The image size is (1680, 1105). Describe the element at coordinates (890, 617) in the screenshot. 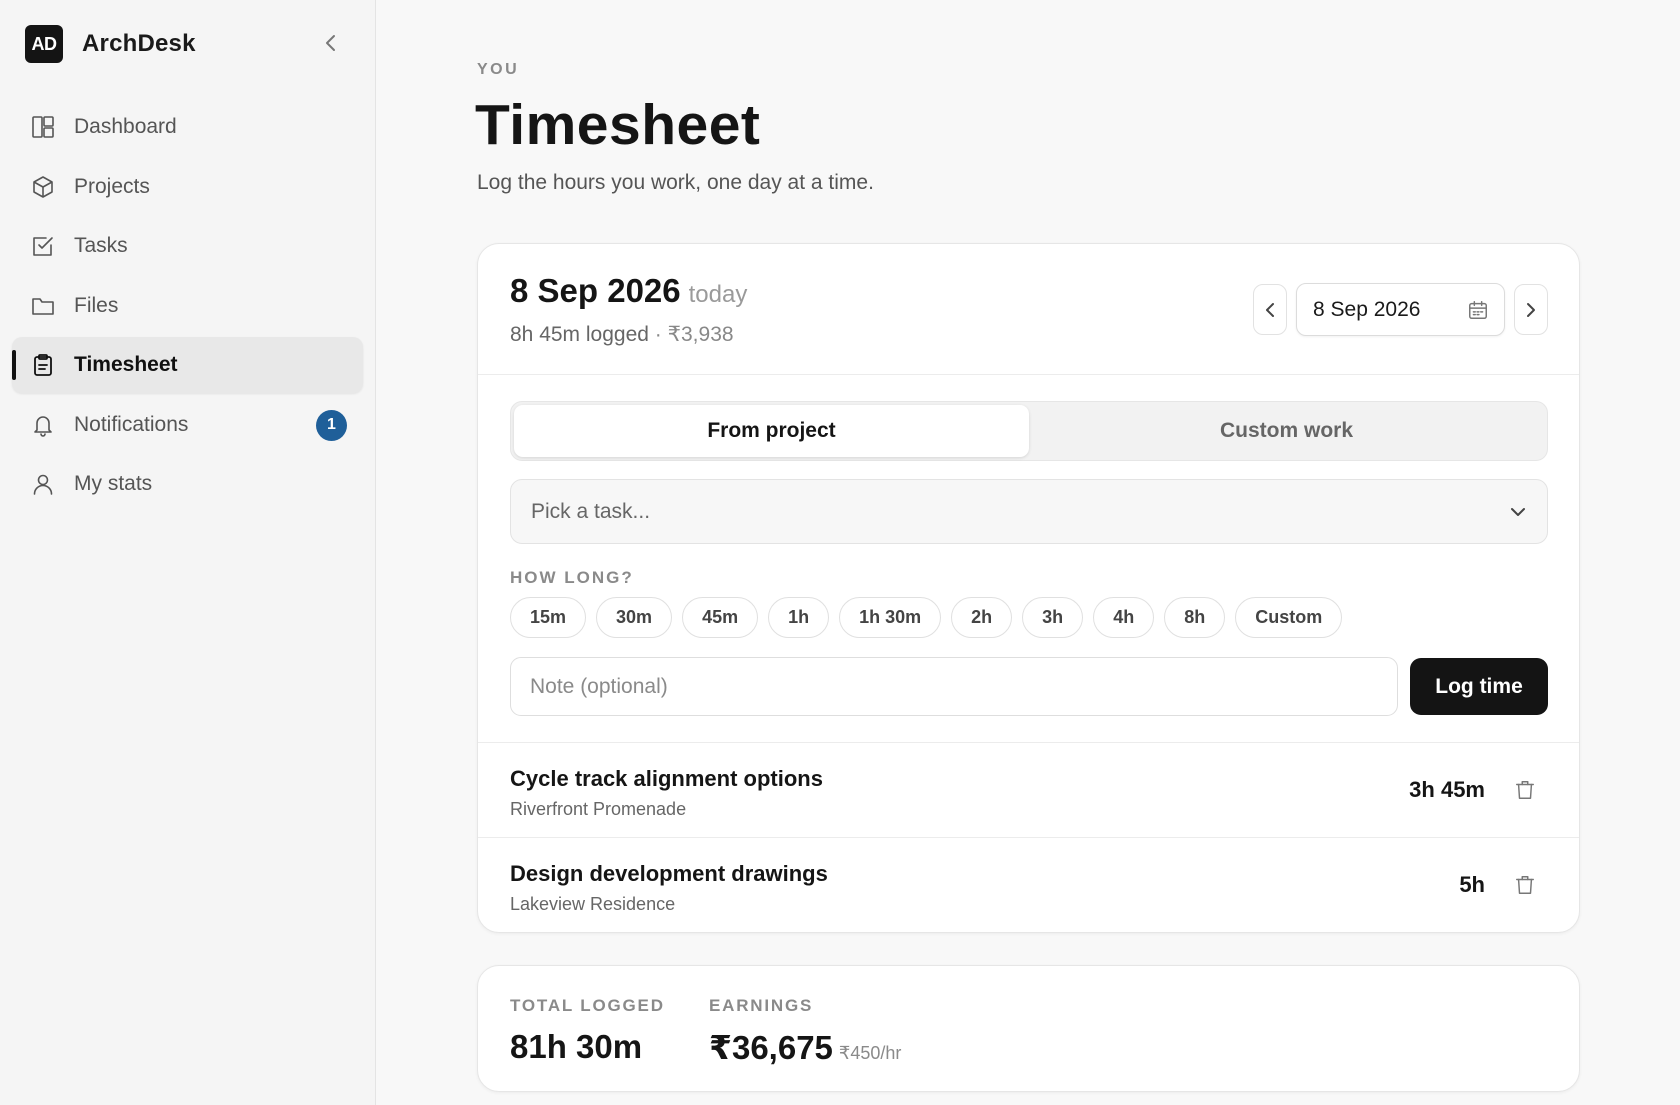

I see `duration-chip-1h-30m: 1h 30m` at that location.